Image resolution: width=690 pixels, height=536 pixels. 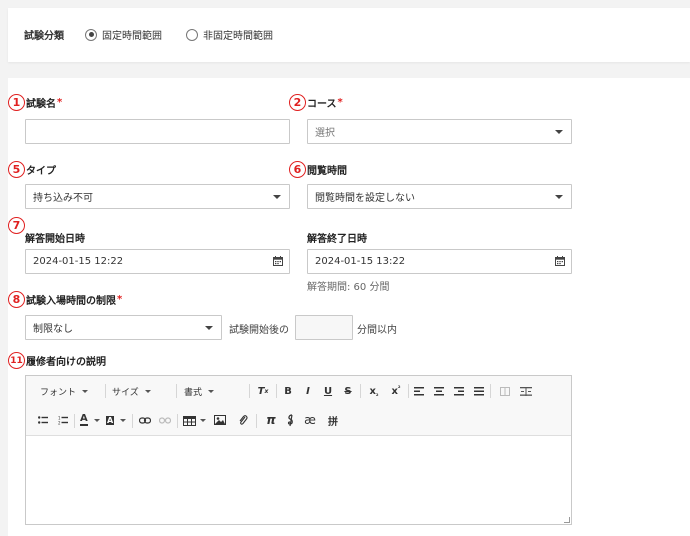 I want to click on view-time-label: 6 閲覧時間, so click(x=318, y=169).